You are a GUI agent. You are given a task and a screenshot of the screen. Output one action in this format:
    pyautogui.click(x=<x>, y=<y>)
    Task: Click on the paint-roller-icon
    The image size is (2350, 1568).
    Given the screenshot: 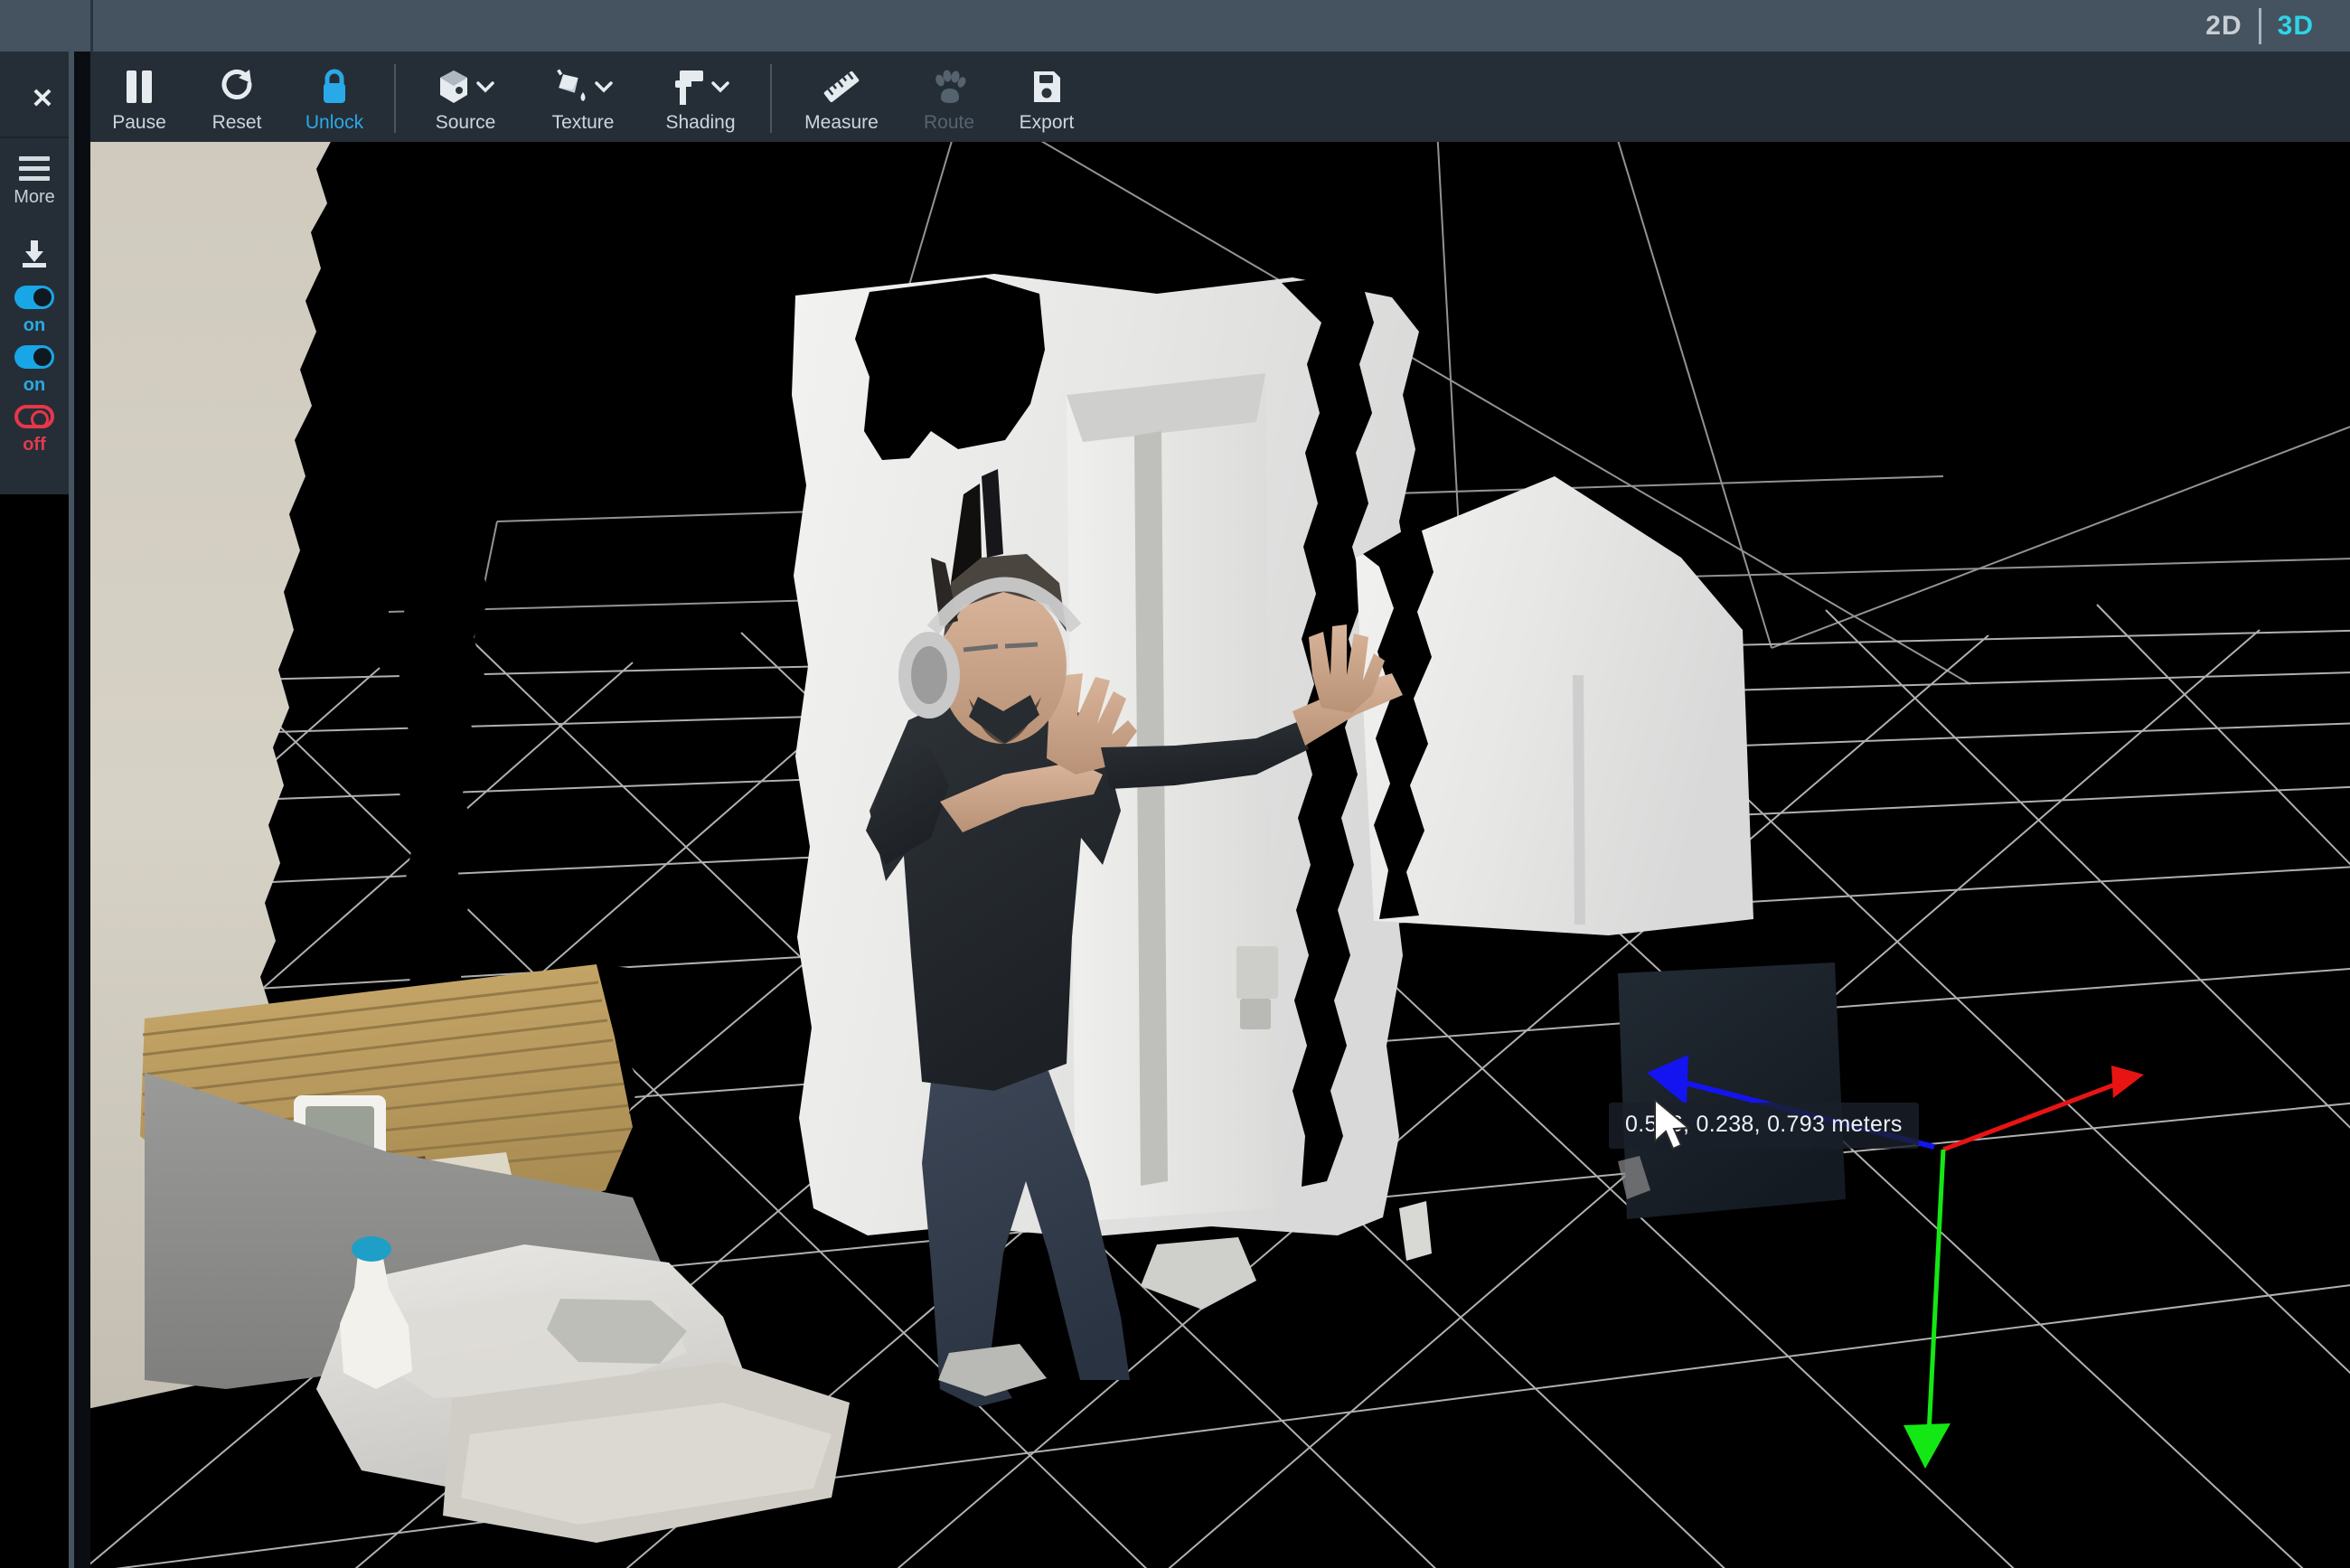 What is the action you would take?
    pyautogui.click(x=689, y=87)
    